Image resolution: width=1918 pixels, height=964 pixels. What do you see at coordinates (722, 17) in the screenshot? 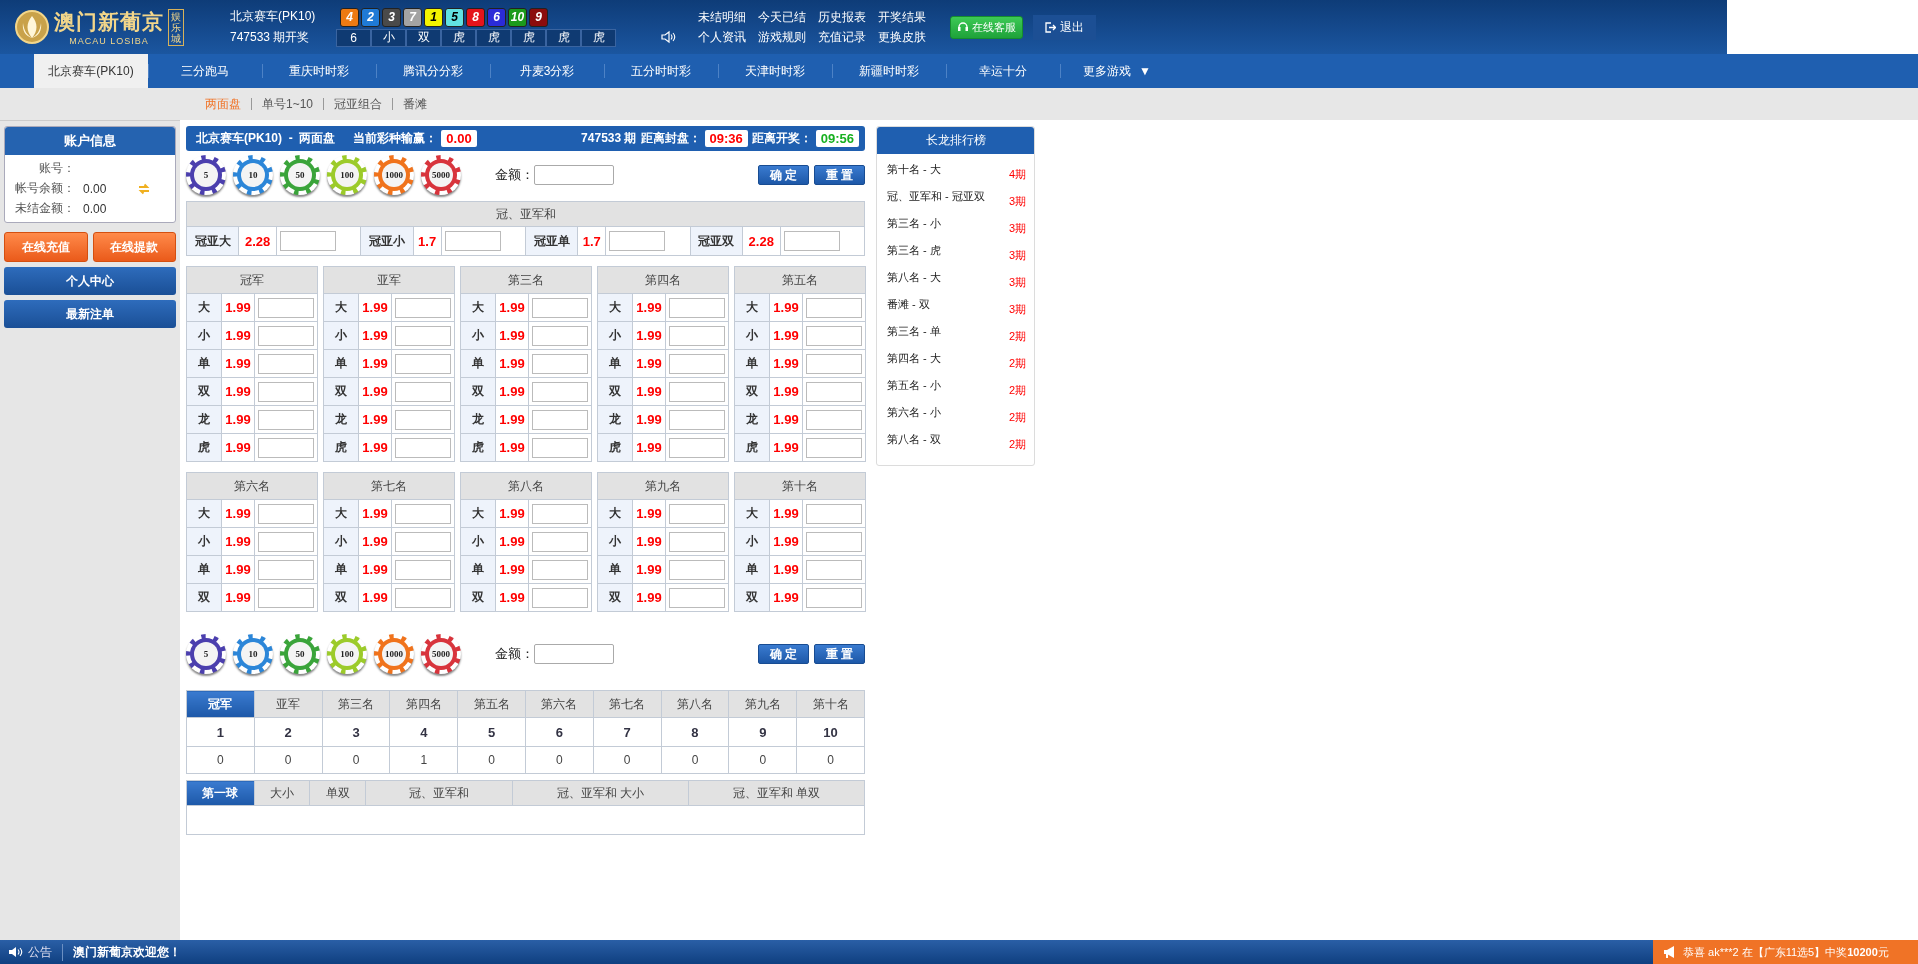
I see `header-link: 未结明细` at bounding box center [722, 17].